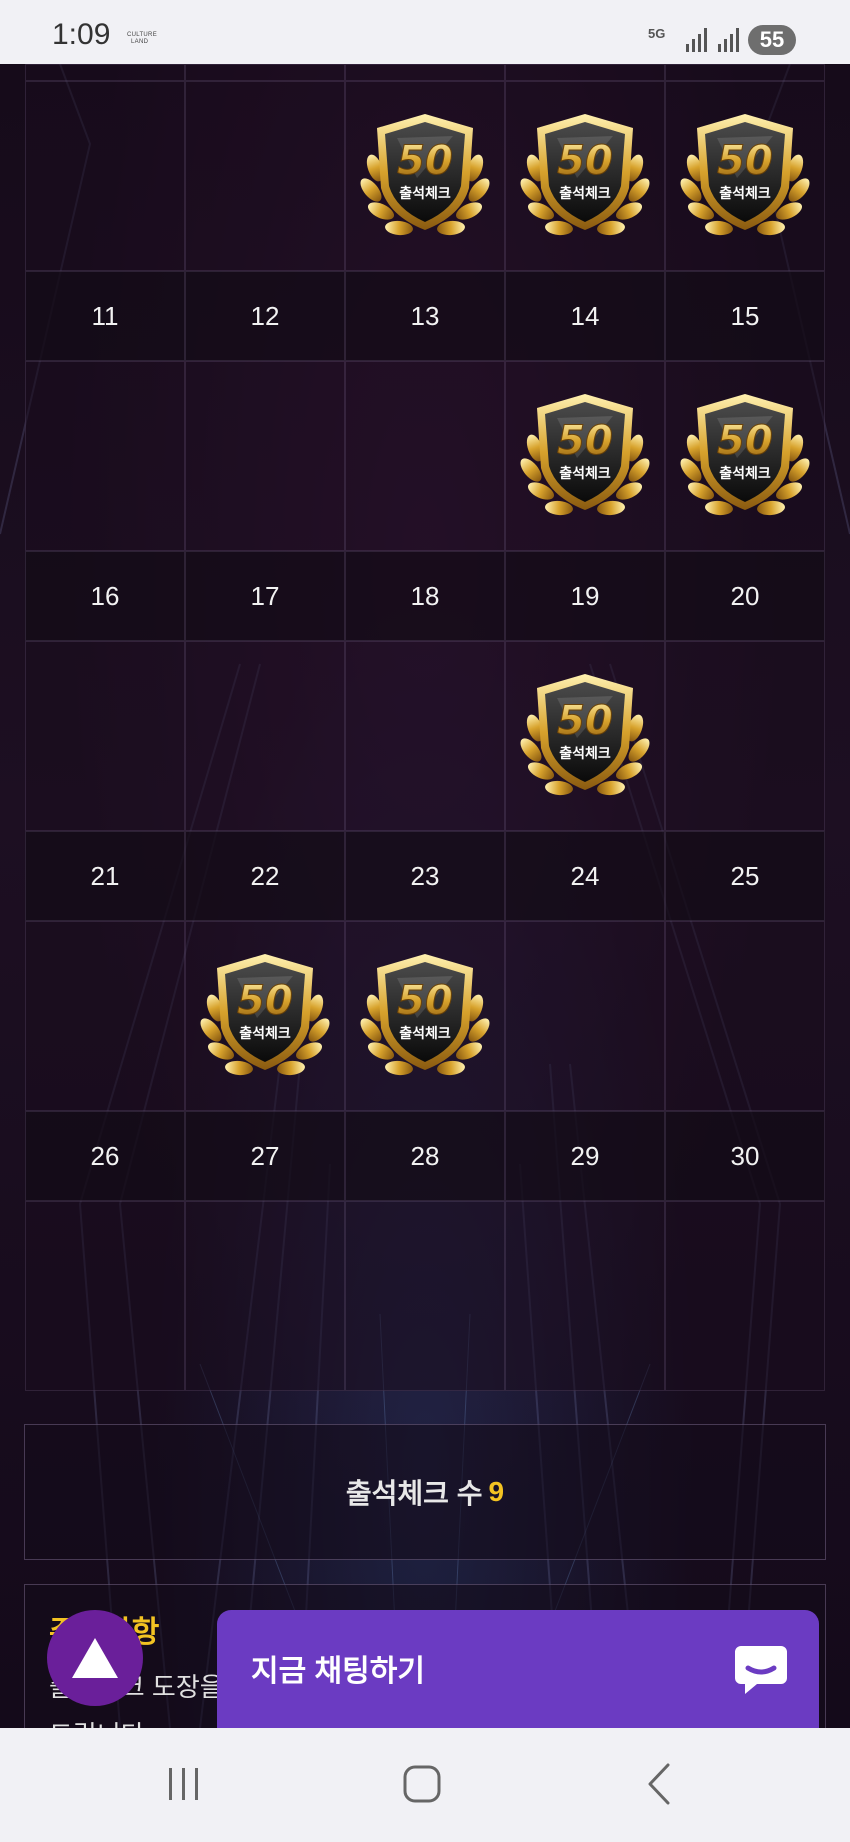 This screenshot has width=850, height=1842. What do you see at coordinates (105, 316) in the screenshot?
I see `date-cell: 11` at bounding box center [105, 316].